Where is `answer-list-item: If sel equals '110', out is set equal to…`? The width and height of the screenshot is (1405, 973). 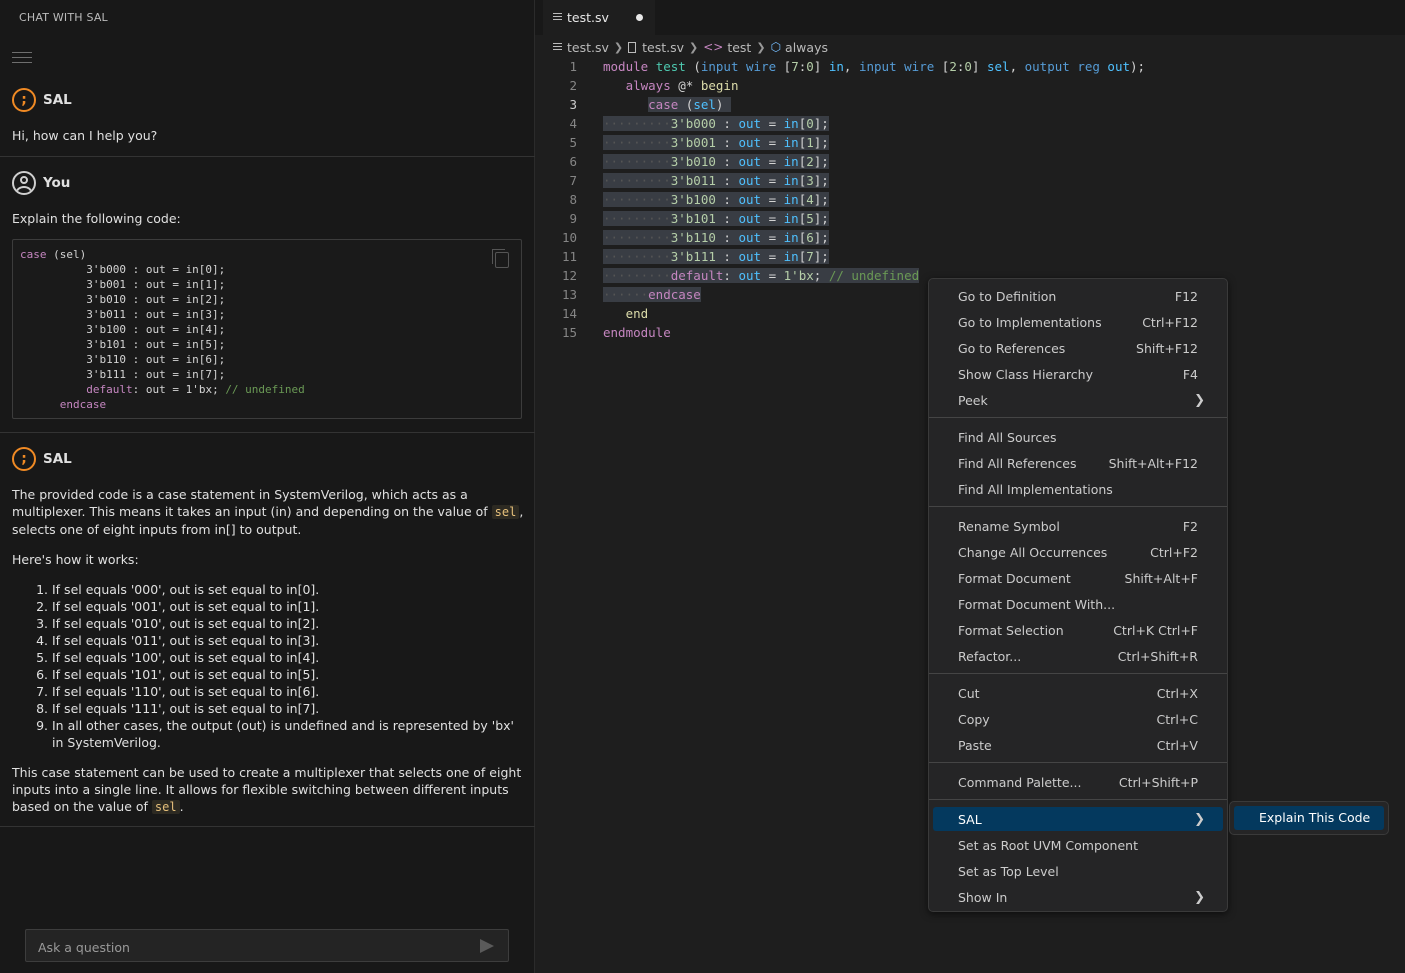
answer-list-item: If sel equals '110', out is set equal to… is located at coordinates (288, 691).